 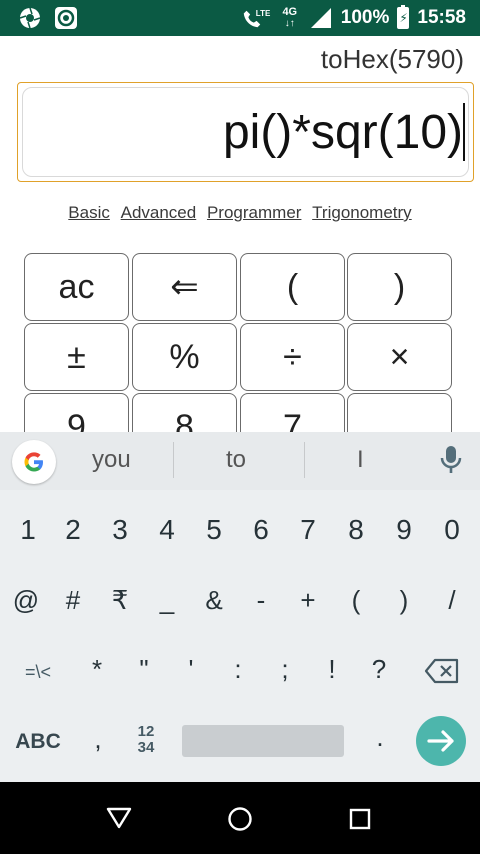 What do you see at coordinates (392, 59) in the screenshot?
I see `hex-result: toHex(5790)` at bounding box center [392, 59].